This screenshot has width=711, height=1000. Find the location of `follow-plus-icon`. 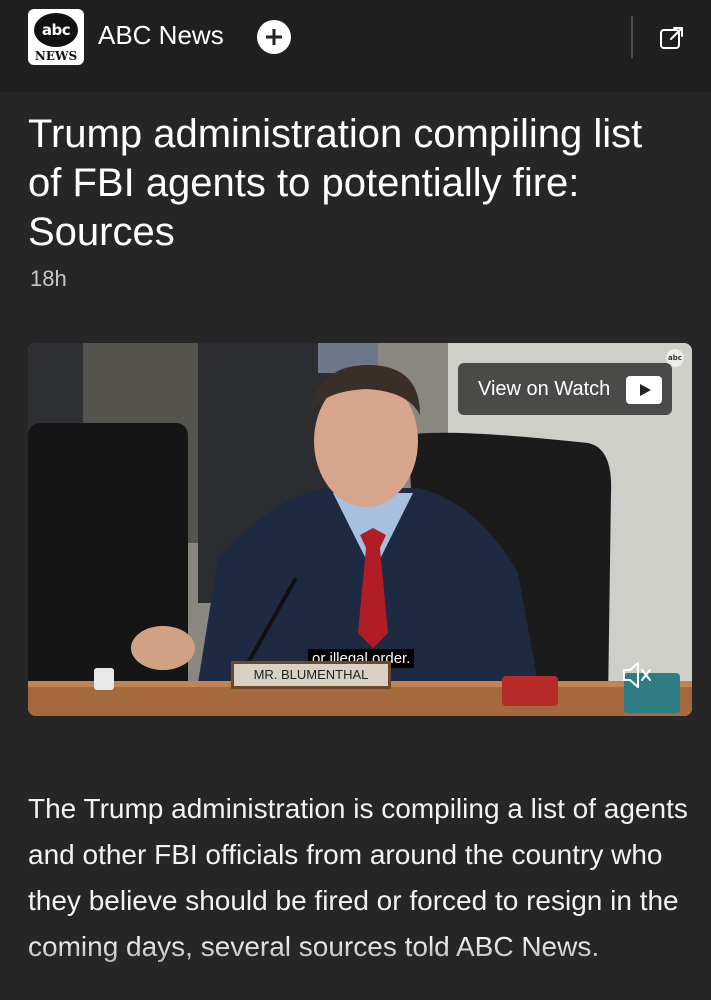

follow-plus-icon is located at coordinates (274, 37).